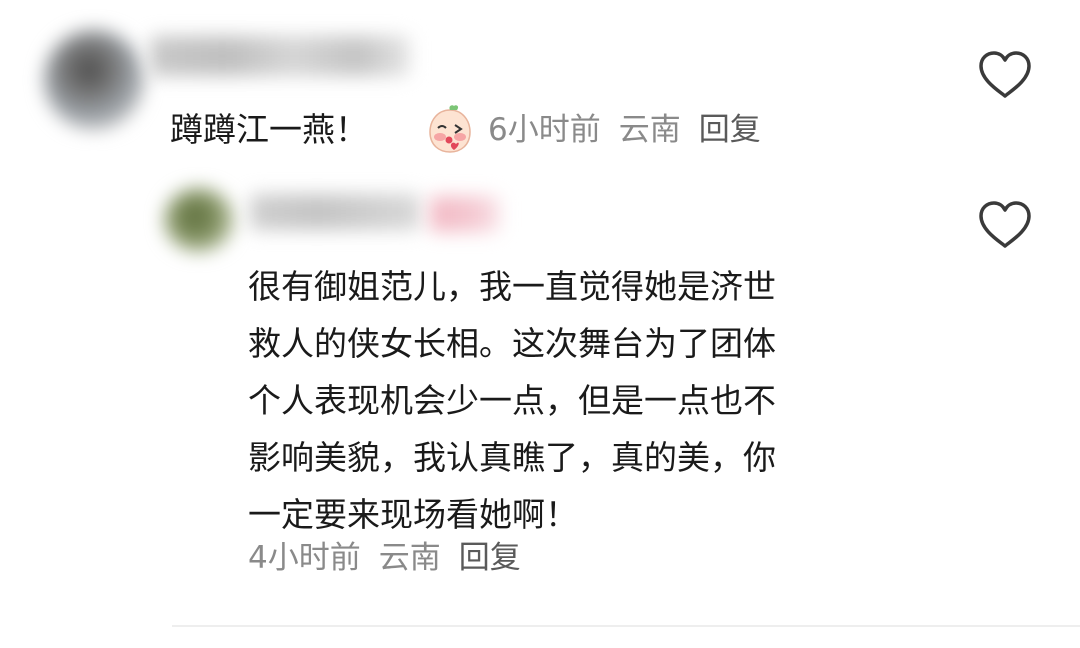 The width and height of the screenshot is (1080, 648). Describe the element at coordinates (280, 56) in the screenshot. I see `username` at that location.